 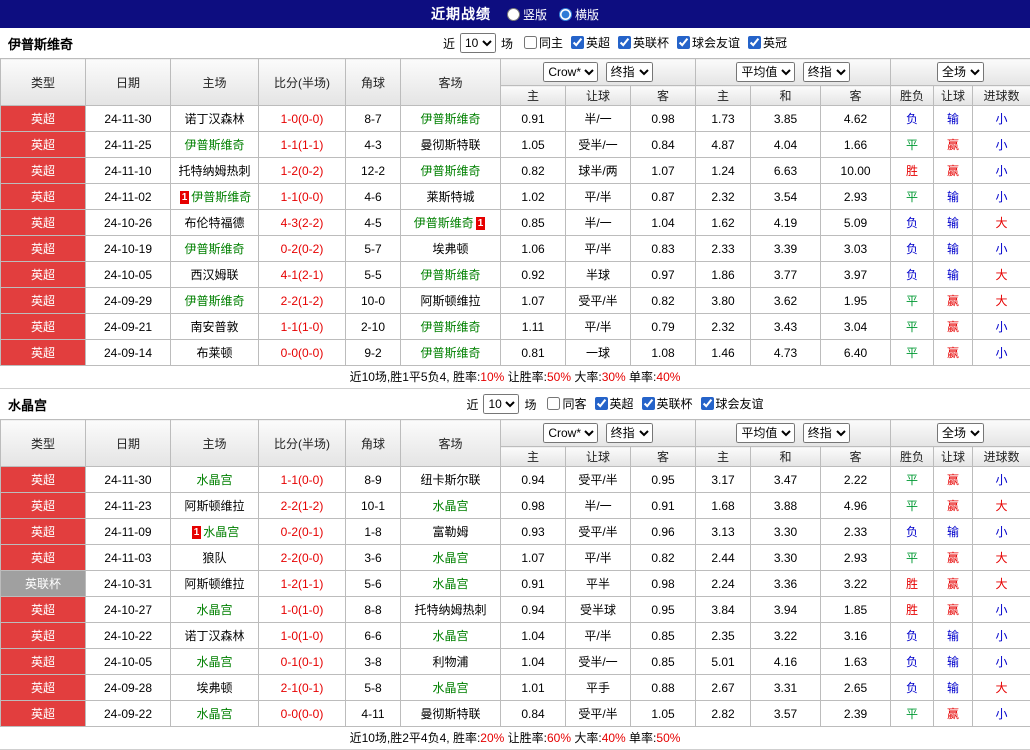 I want to click on summary-stat-label: 单率:, so click(x=641, y=738).